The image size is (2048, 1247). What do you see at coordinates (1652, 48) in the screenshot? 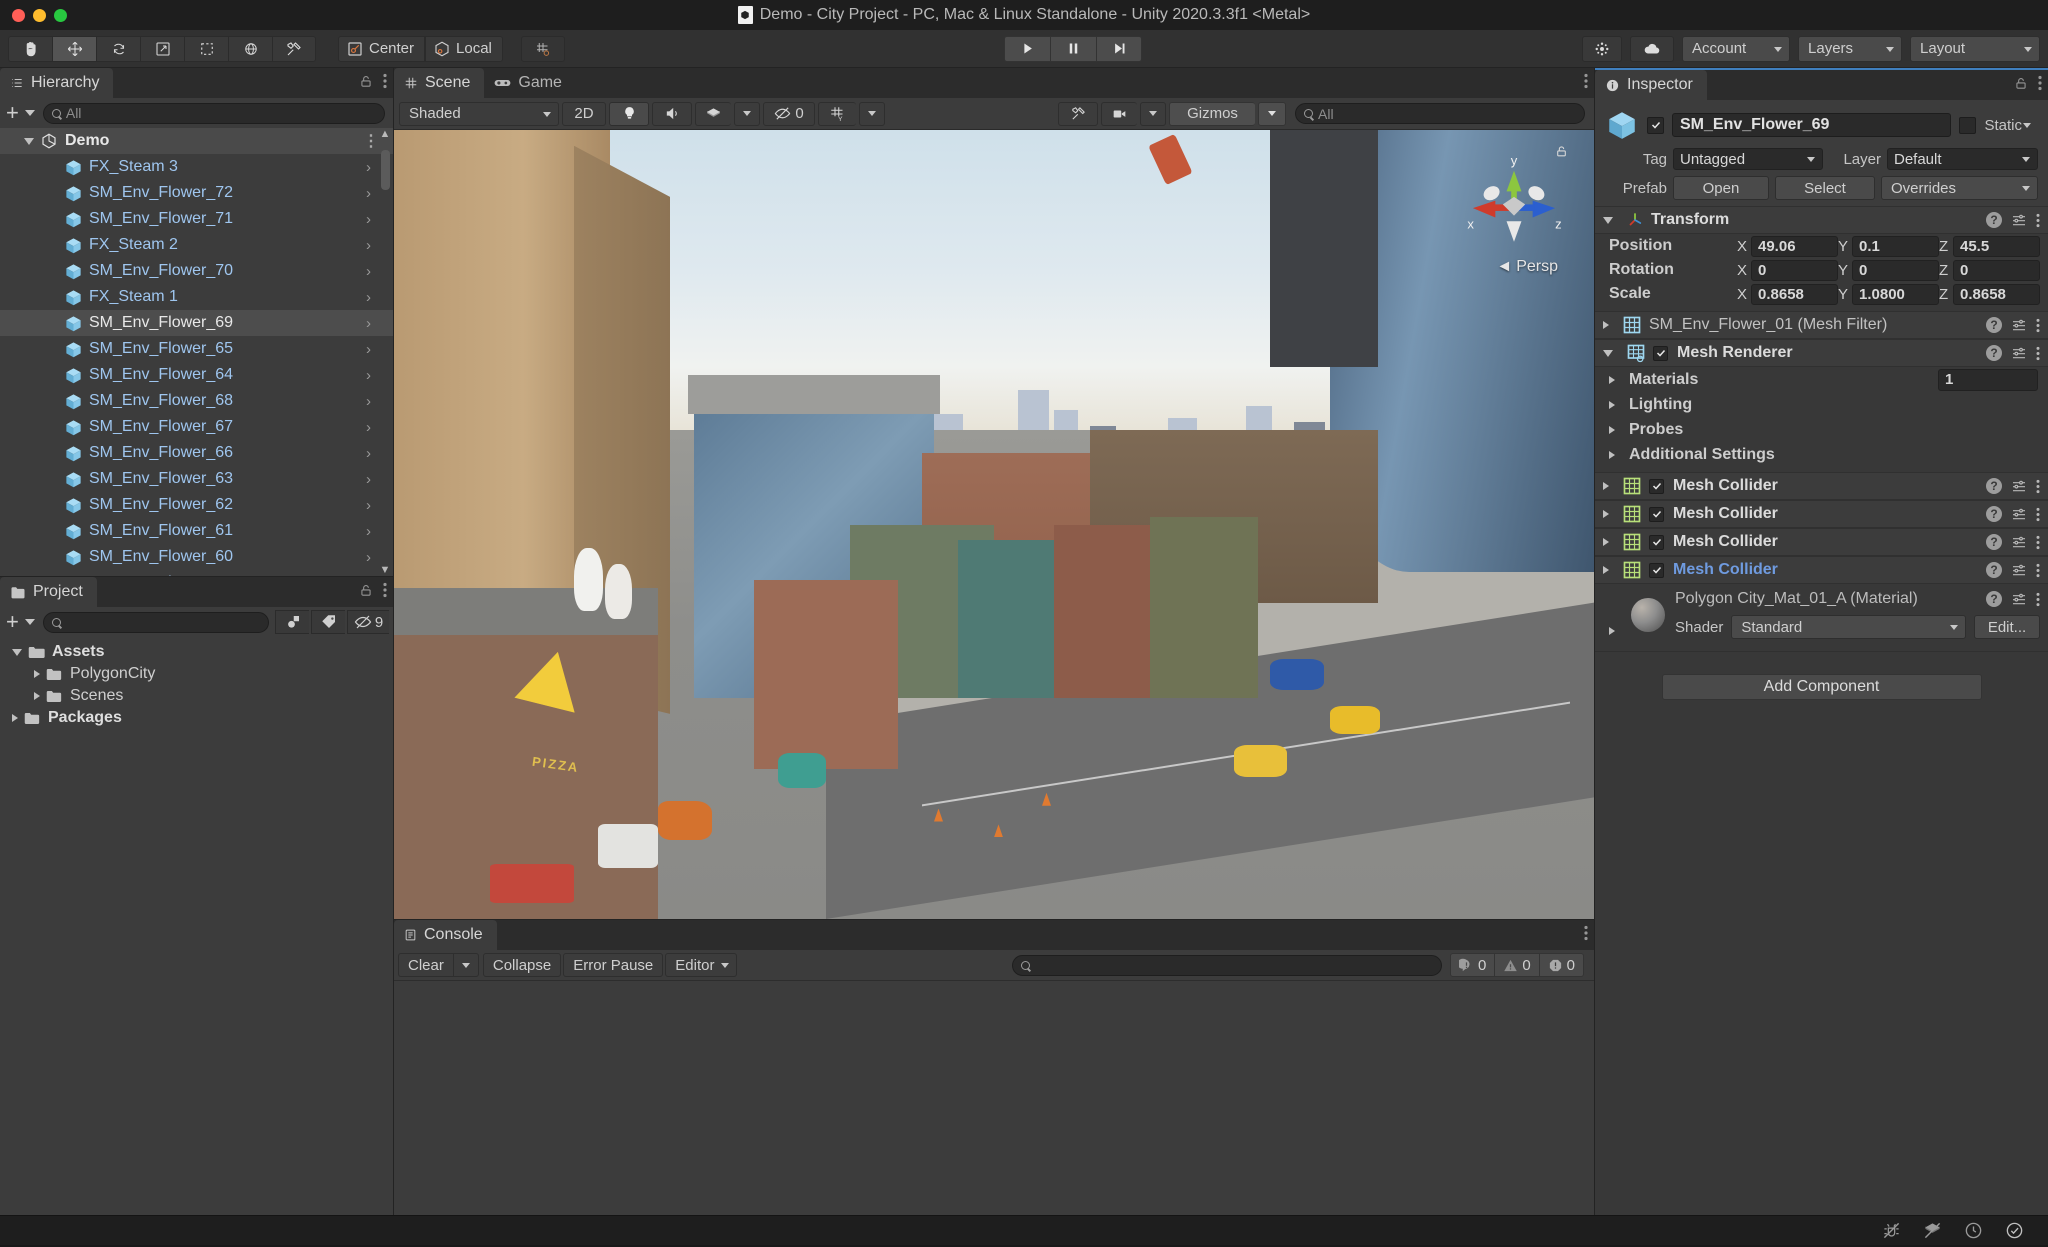
I see `cloud-icon` at bounding box center [1652, 48].